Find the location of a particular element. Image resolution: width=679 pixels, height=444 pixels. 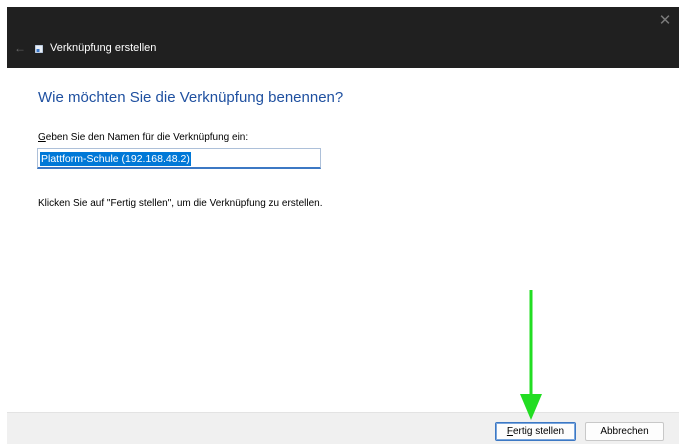

window-title: Verknüpfung erstellen is located at coordinates (103, 48).